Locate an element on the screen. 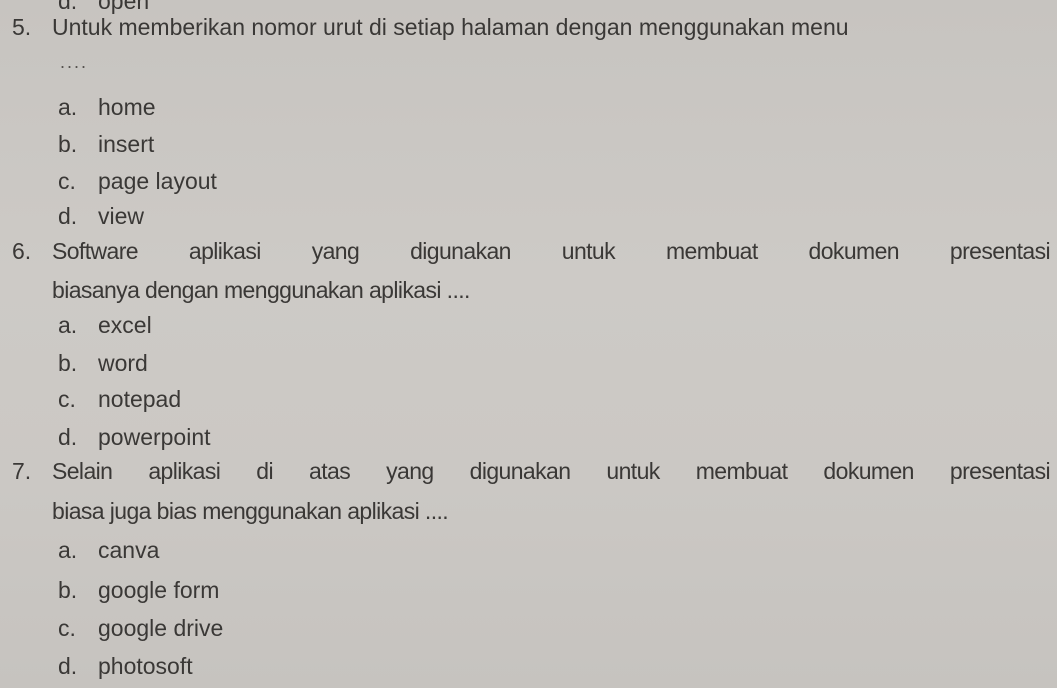  option-b: b. google form is located at coordinates (138, 590).